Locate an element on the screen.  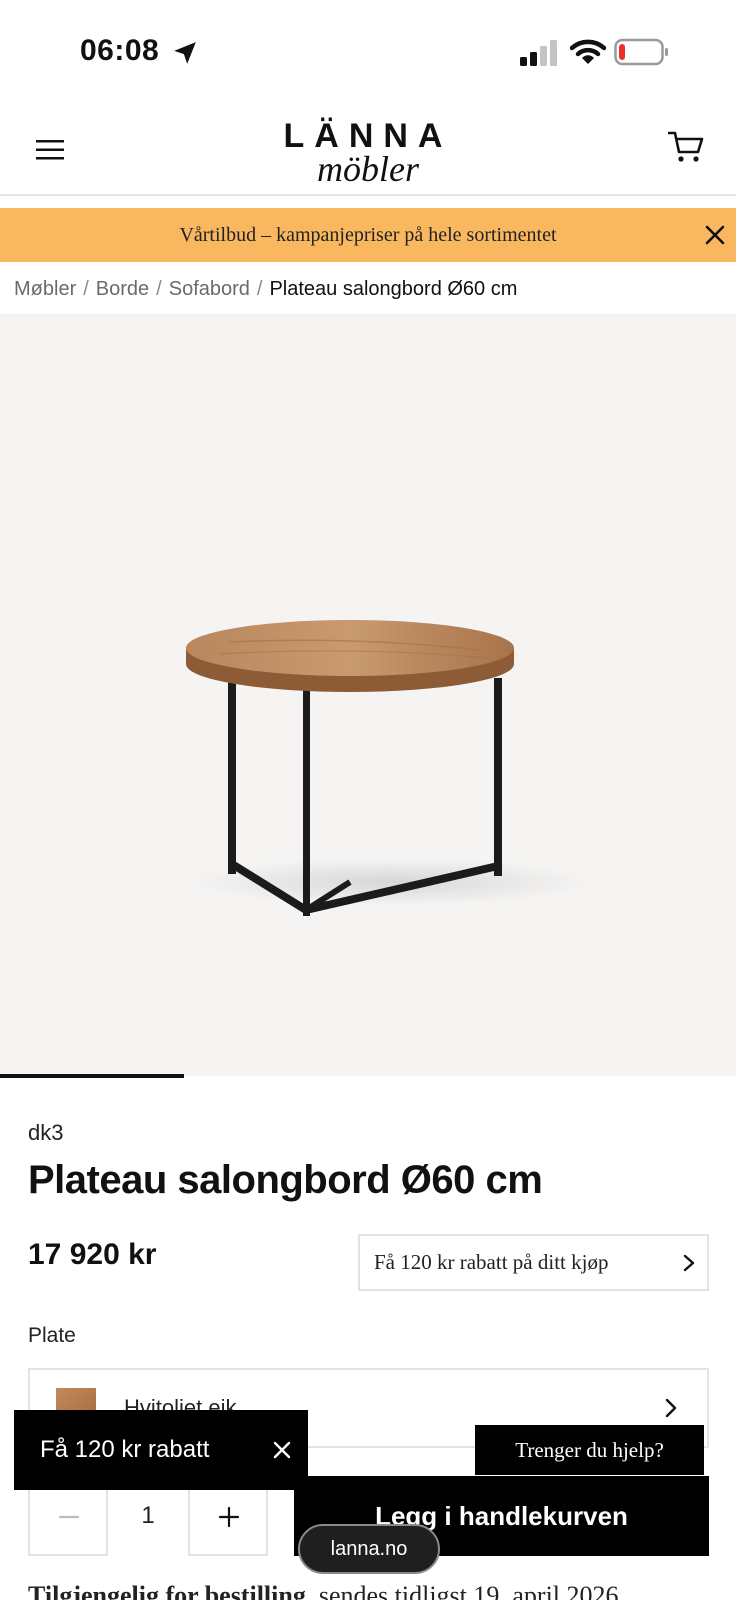
signal-icon is located at coordinates (538, 53).